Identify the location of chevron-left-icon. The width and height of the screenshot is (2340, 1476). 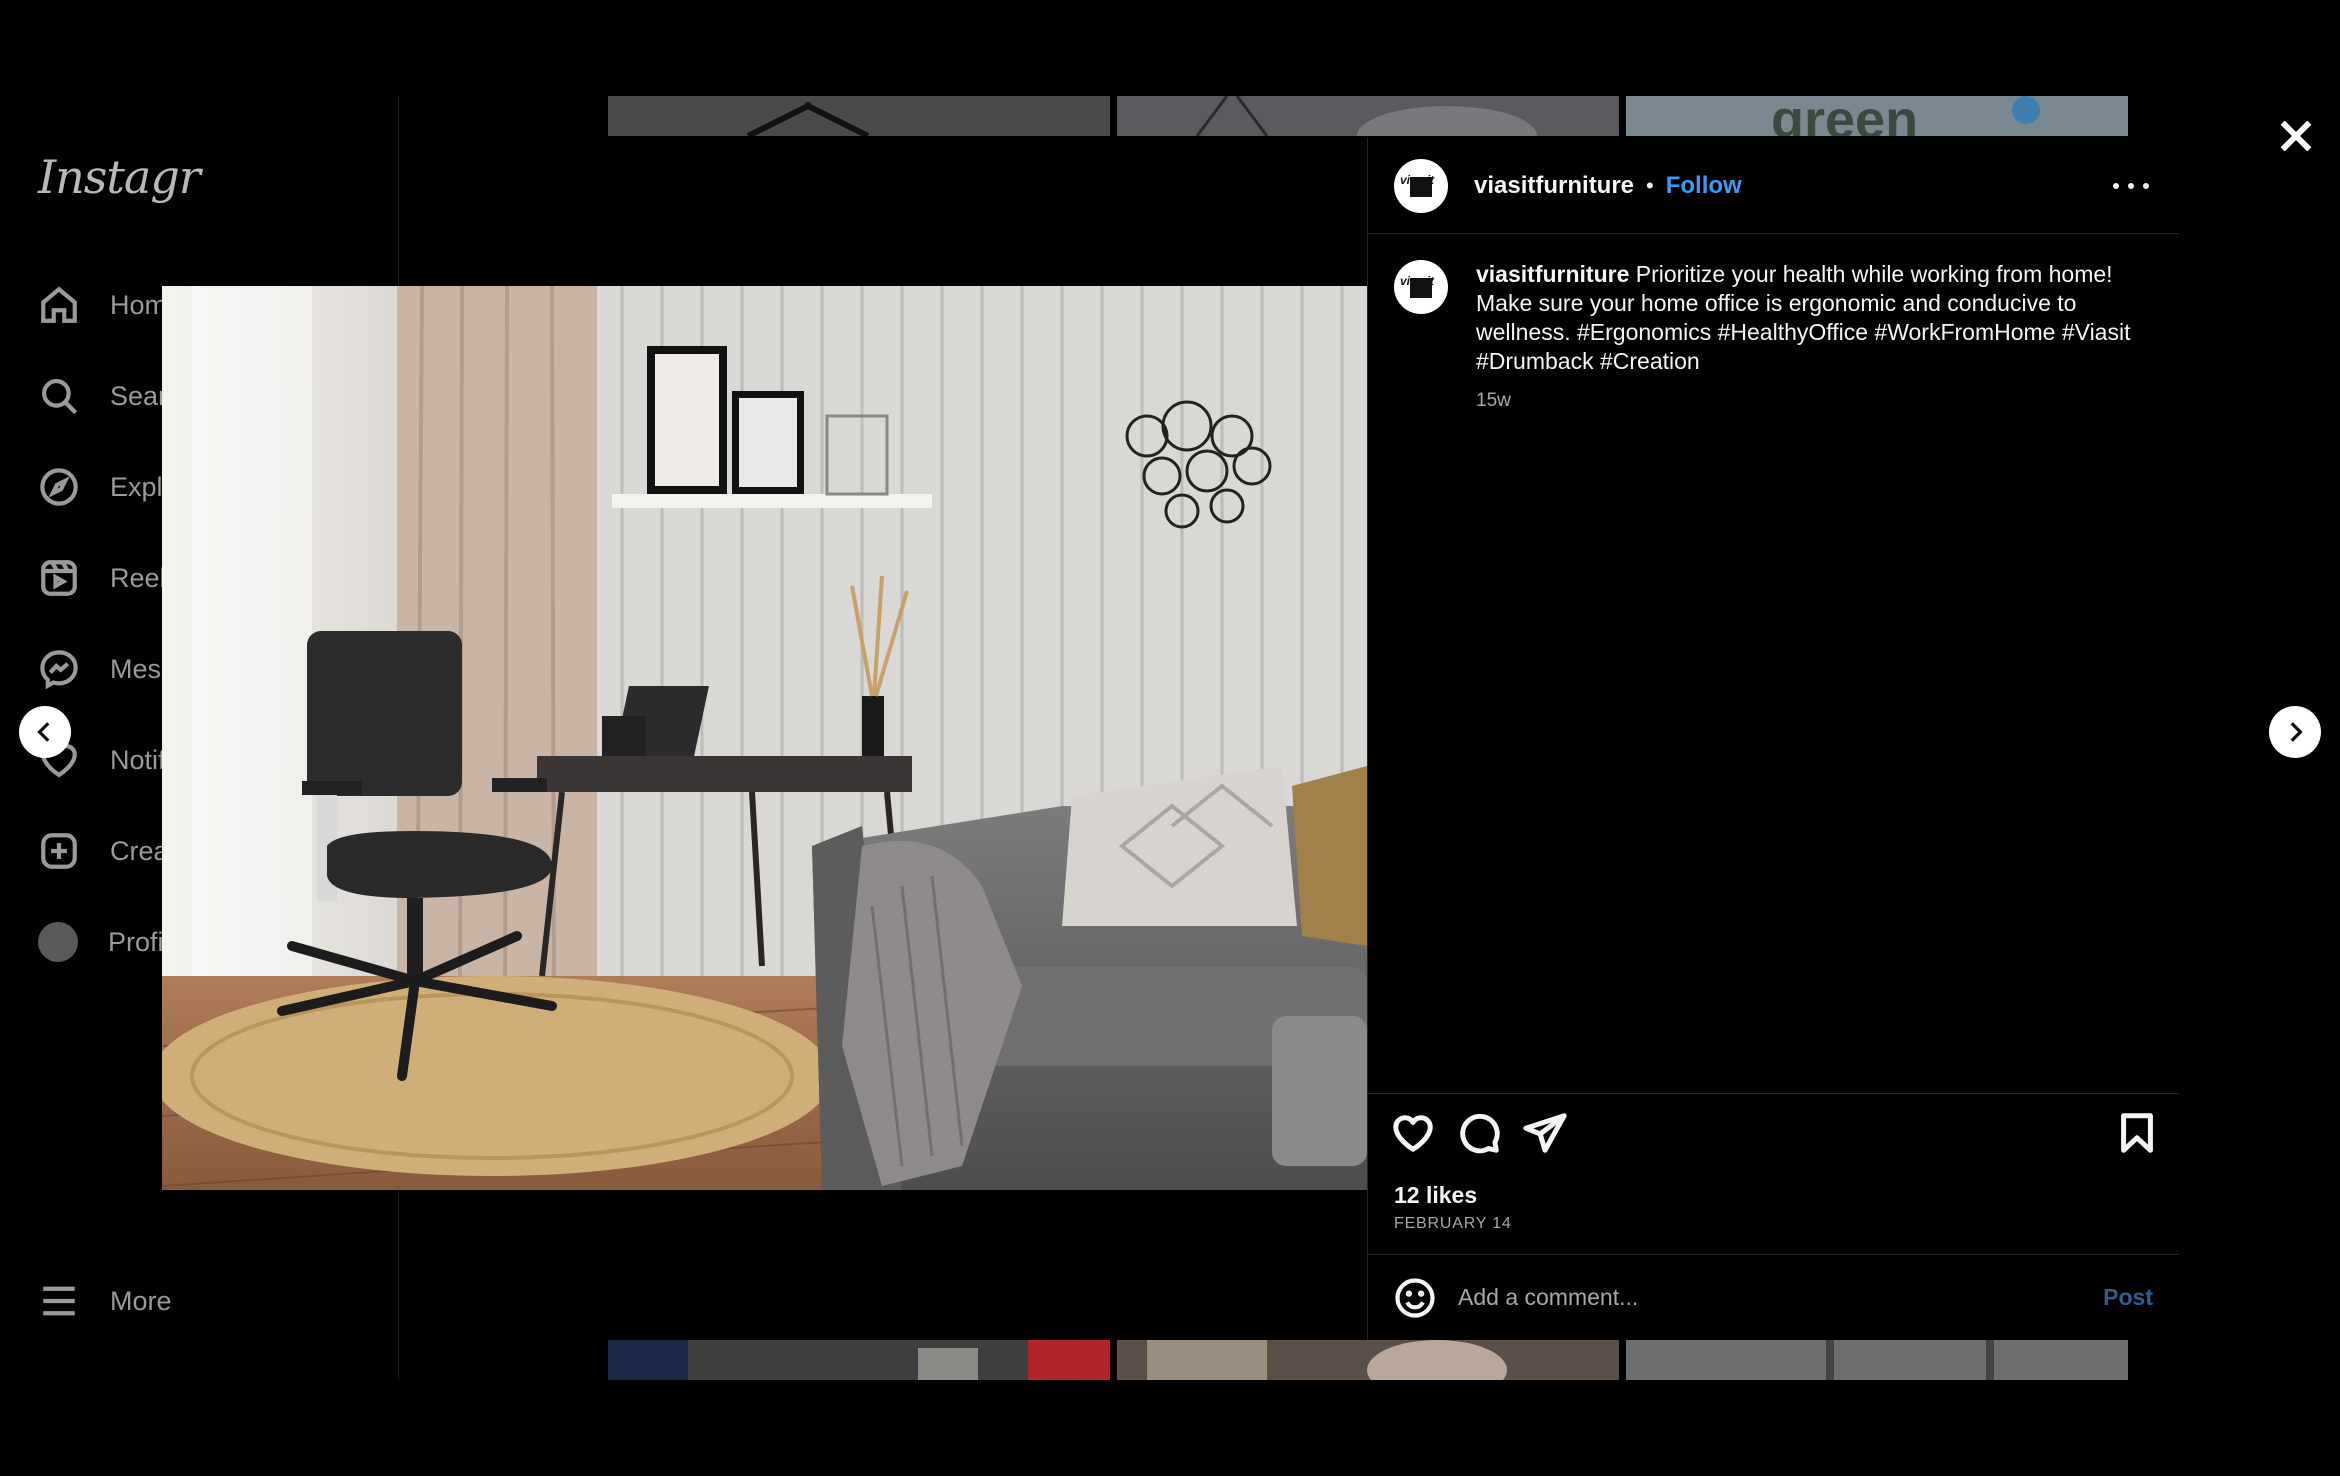
(43, 732).